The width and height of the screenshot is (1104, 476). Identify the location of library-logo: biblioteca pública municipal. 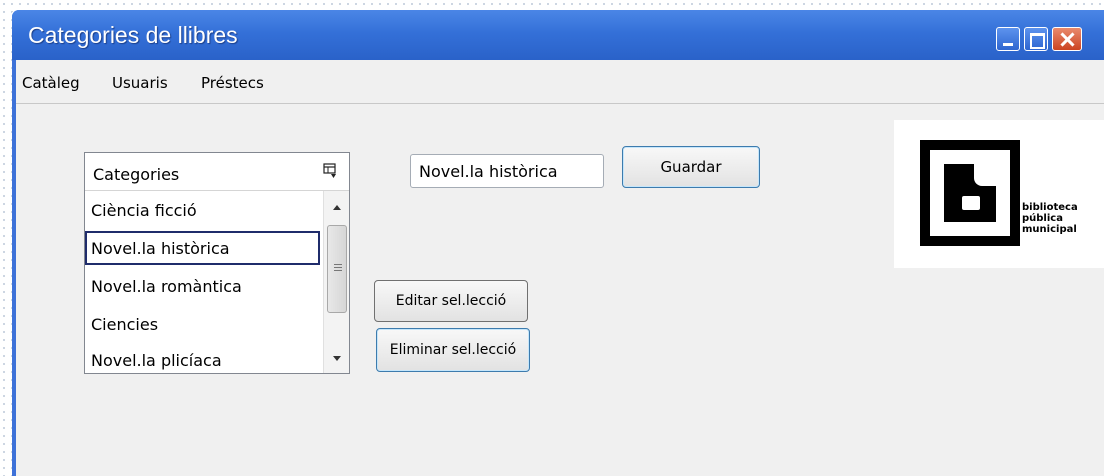
(999, 194).